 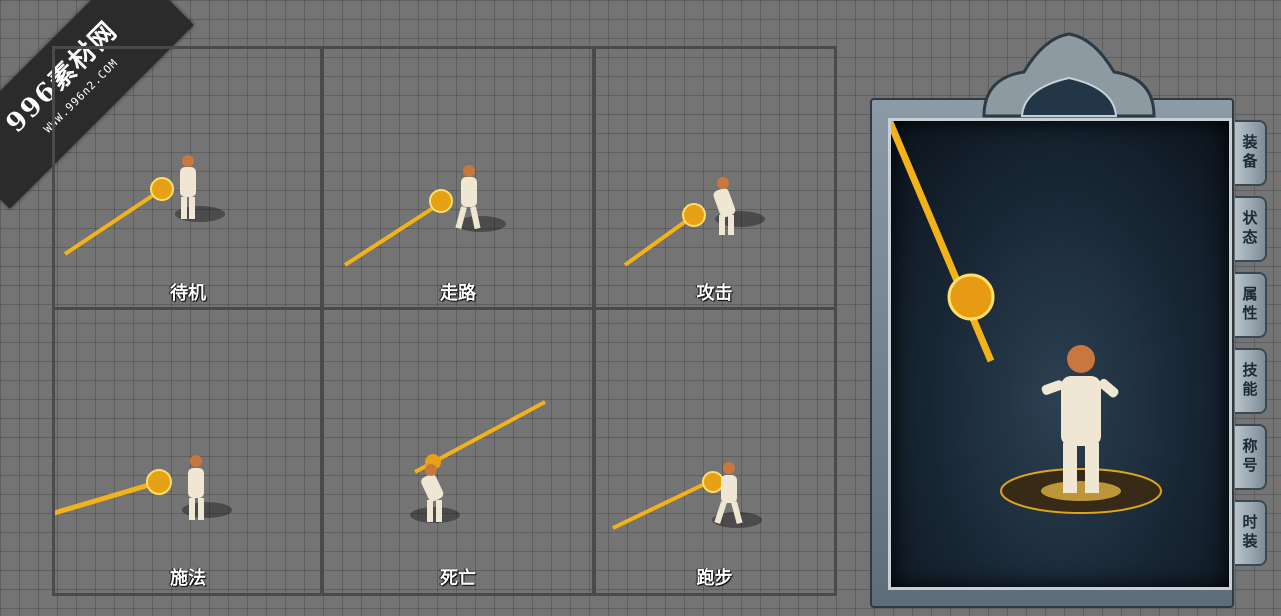 I want to click on frame-crown-ornament, so click(x=1069, y=75).